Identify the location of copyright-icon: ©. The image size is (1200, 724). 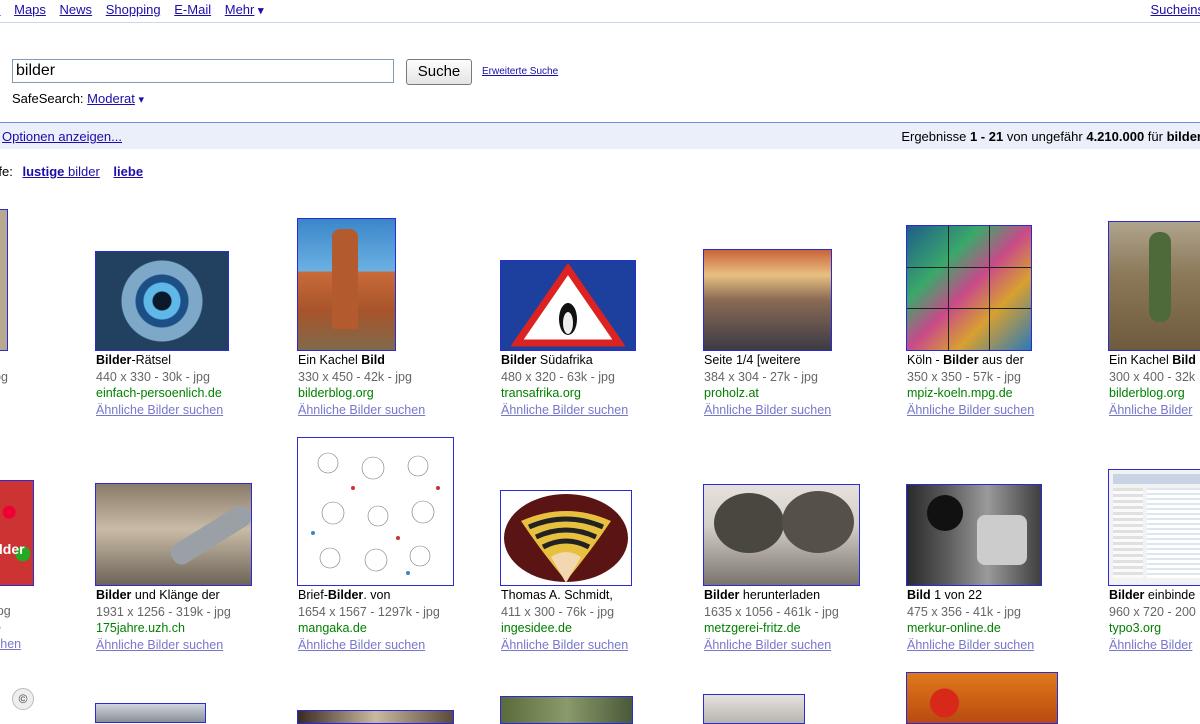
(23, 699).